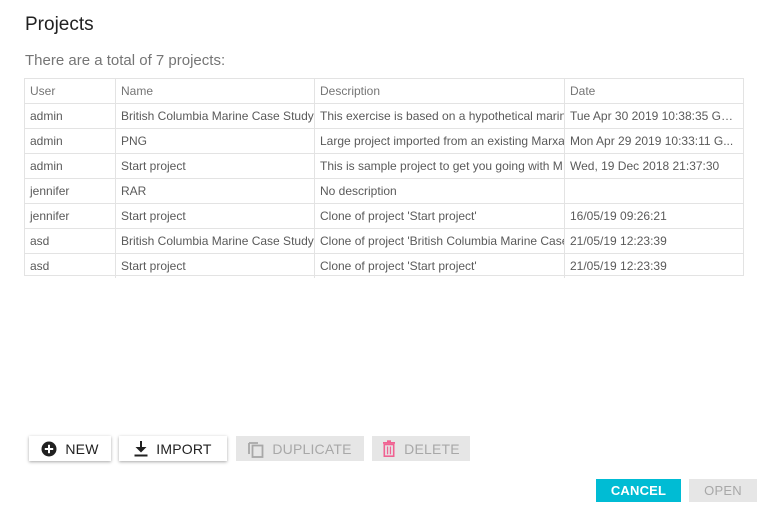 The height and width of the screenshot is (510, 769). Describe the element at coordinates (653, 216) in the screenshot. I see `cell-date: 16/05/19 09:26:21` at that location.